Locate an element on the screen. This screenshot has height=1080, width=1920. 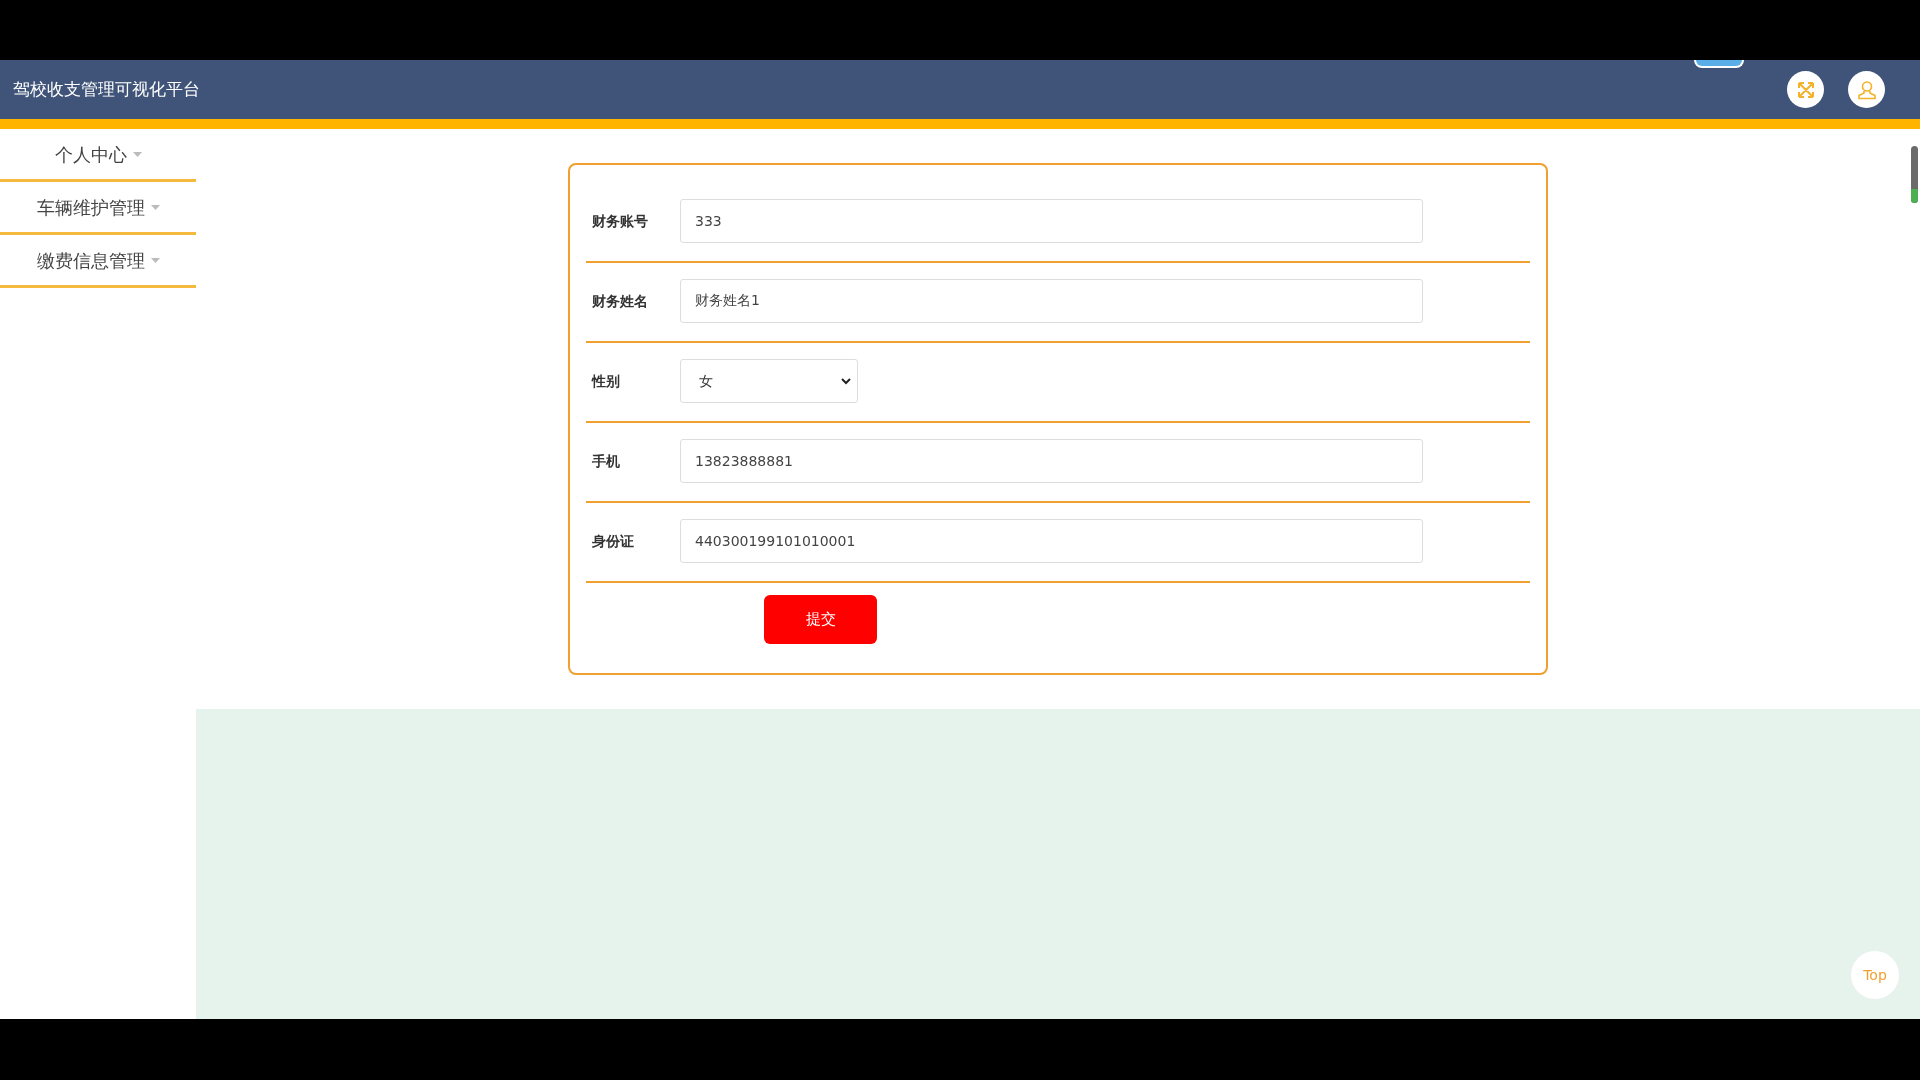
submit-button: 提交 is located at coordinates (820, 619).